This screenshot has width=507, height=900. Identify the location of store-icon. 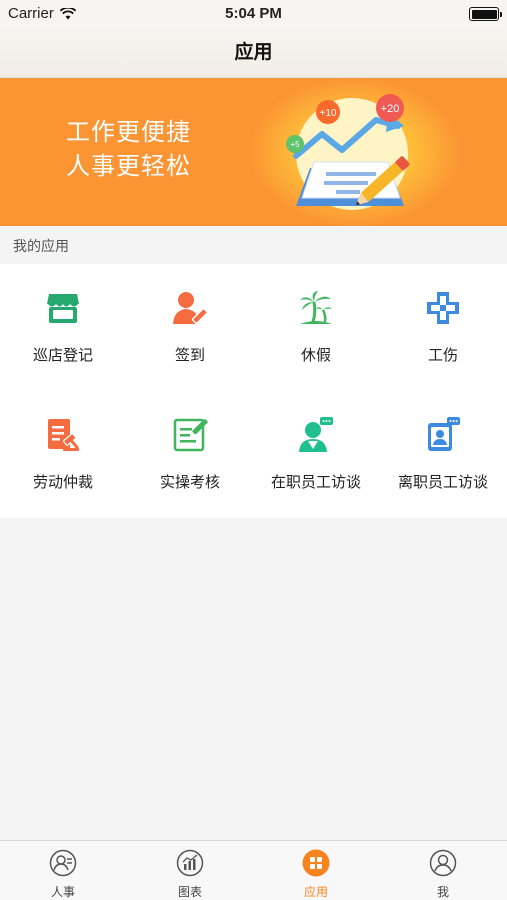
(63, 308).